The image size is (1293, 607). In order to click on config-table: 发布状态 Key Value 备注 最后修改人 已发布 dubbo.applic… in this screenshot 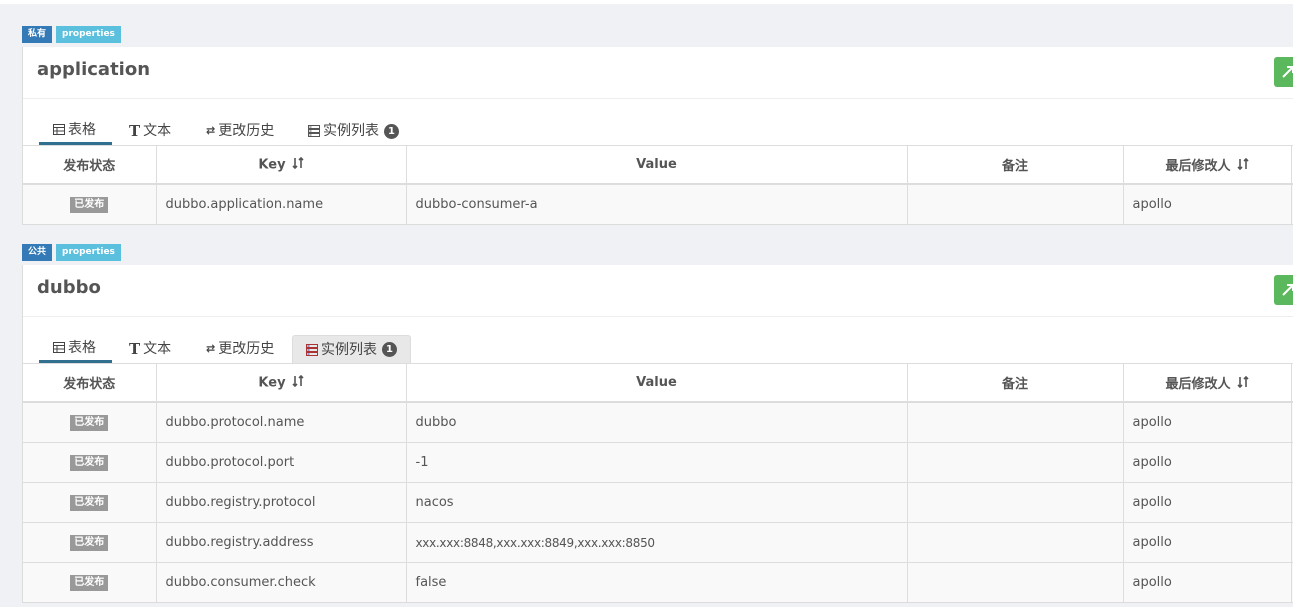, I will do `click(658, 185)`.